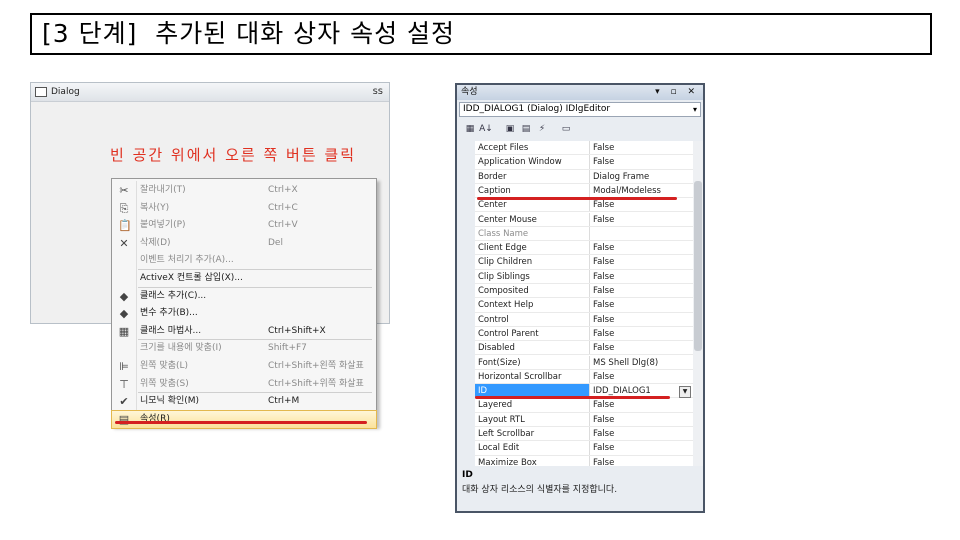 Image resolution: width=960 pixels, height=540 pixels. Describe the element at coordinates (283, 207) in the screenshot. I see `menu-item-shortcut: Ctrl+C` at that location.